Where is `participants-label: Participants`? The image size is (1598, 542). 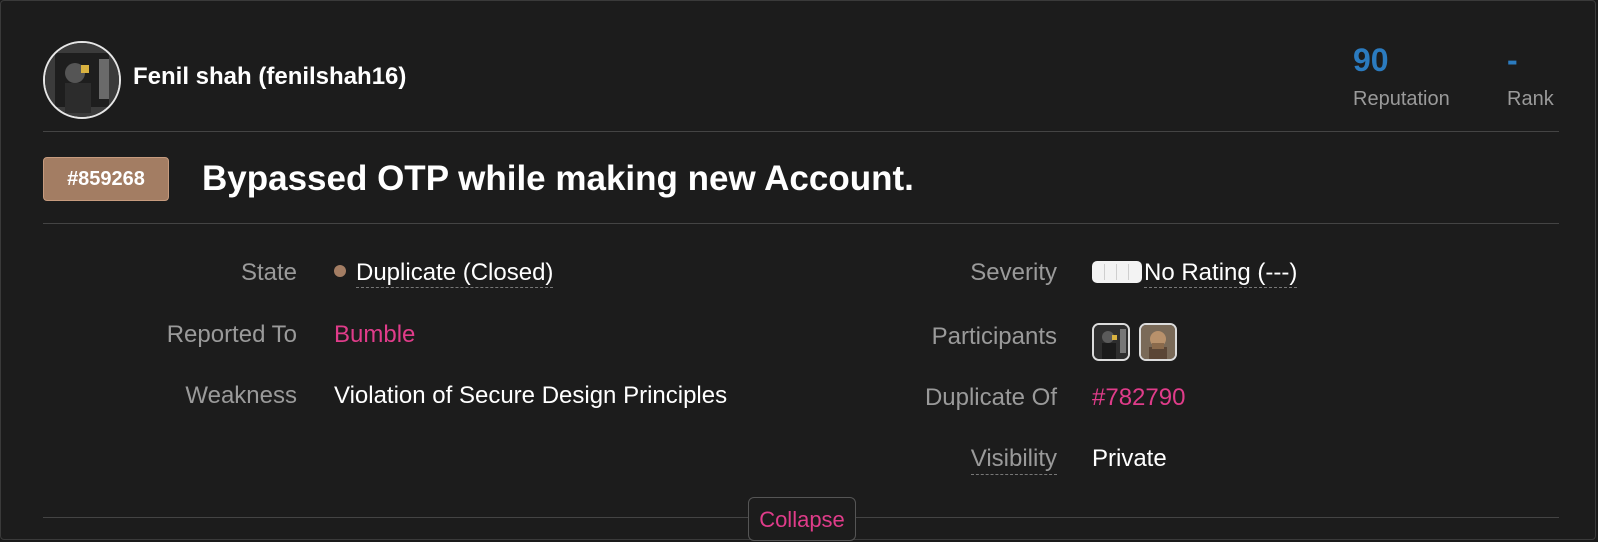 participants-label: Participants is located at coordinates (994, 336).